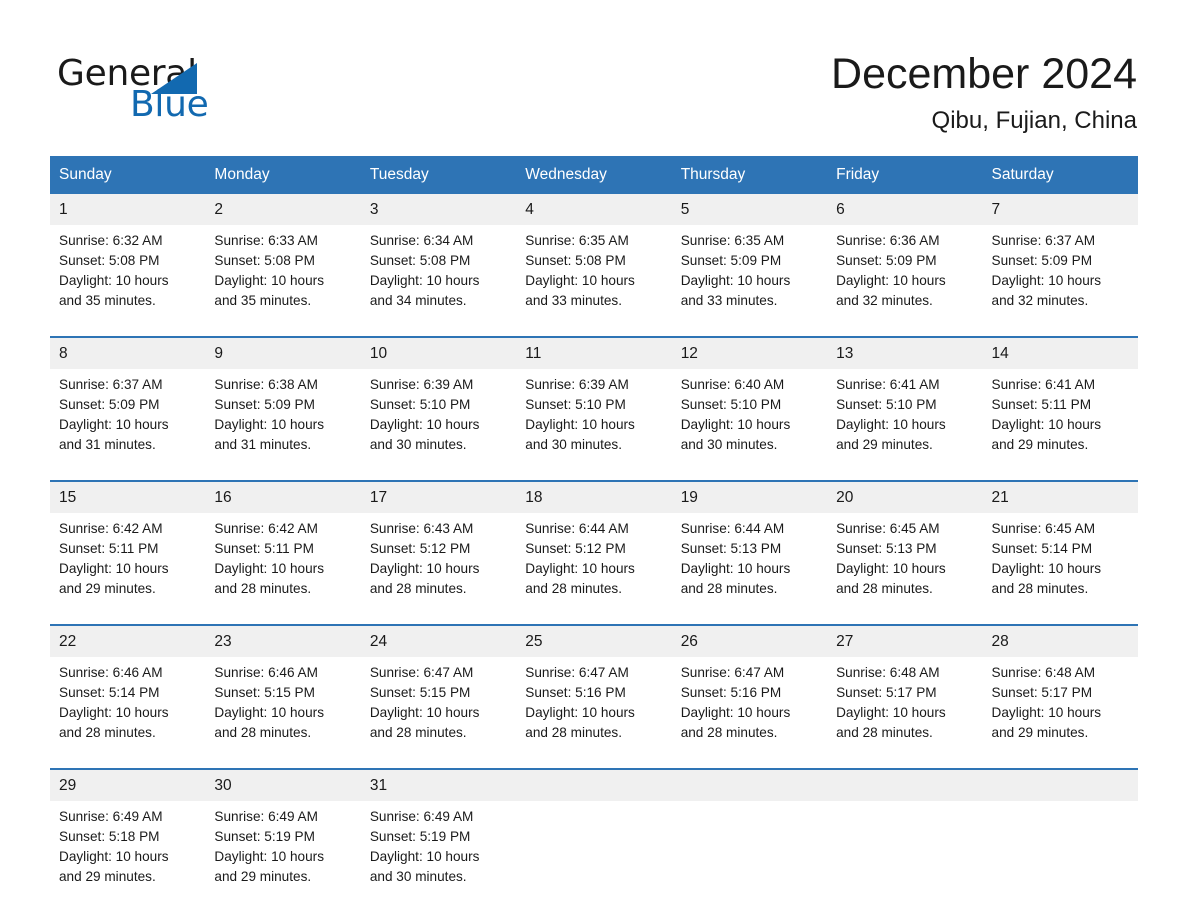 The image size is (1188, 918). What do you see at coordinates (749, 497) in the screenshot?
I see `day-number: 19` at bounding box center [749, 497].